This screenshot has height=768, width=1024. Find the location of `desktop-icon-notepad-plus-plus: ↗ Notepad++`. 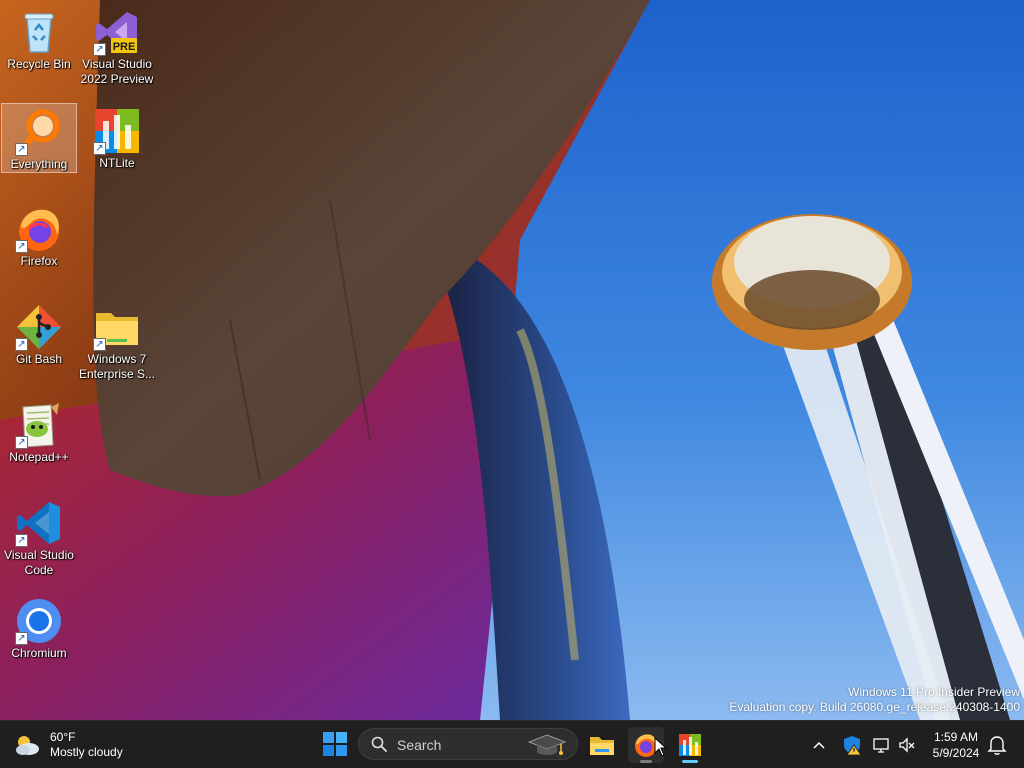

desktop-icon-notepad-plus-plus: ↗ Notepad++ is located at coordinates (39, 432).